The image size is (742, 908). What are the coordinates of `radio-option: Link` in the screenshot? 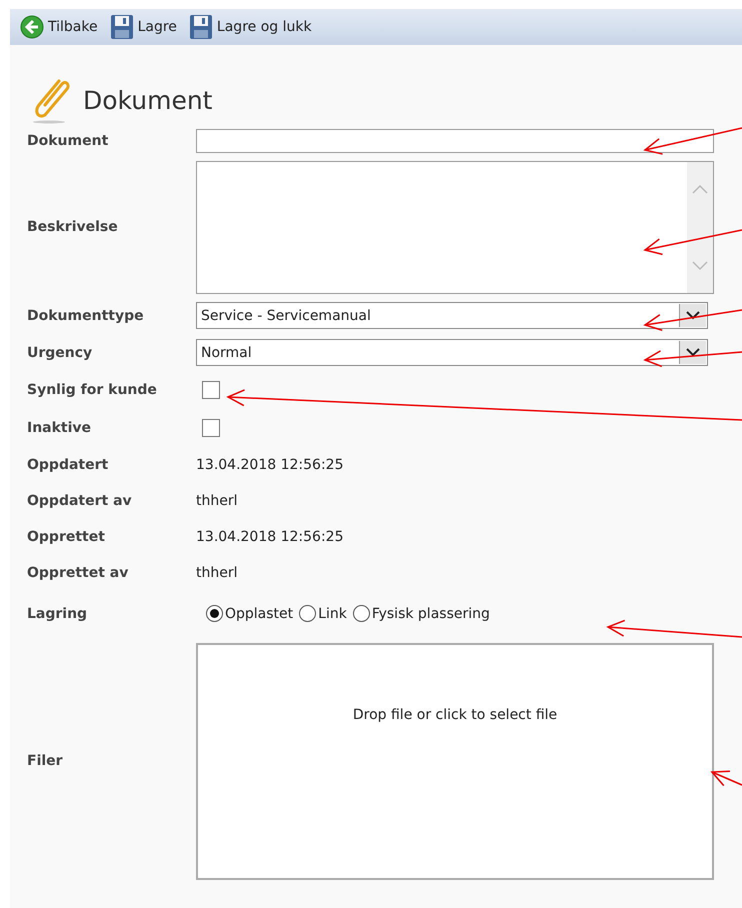 It's located at (323, 613).